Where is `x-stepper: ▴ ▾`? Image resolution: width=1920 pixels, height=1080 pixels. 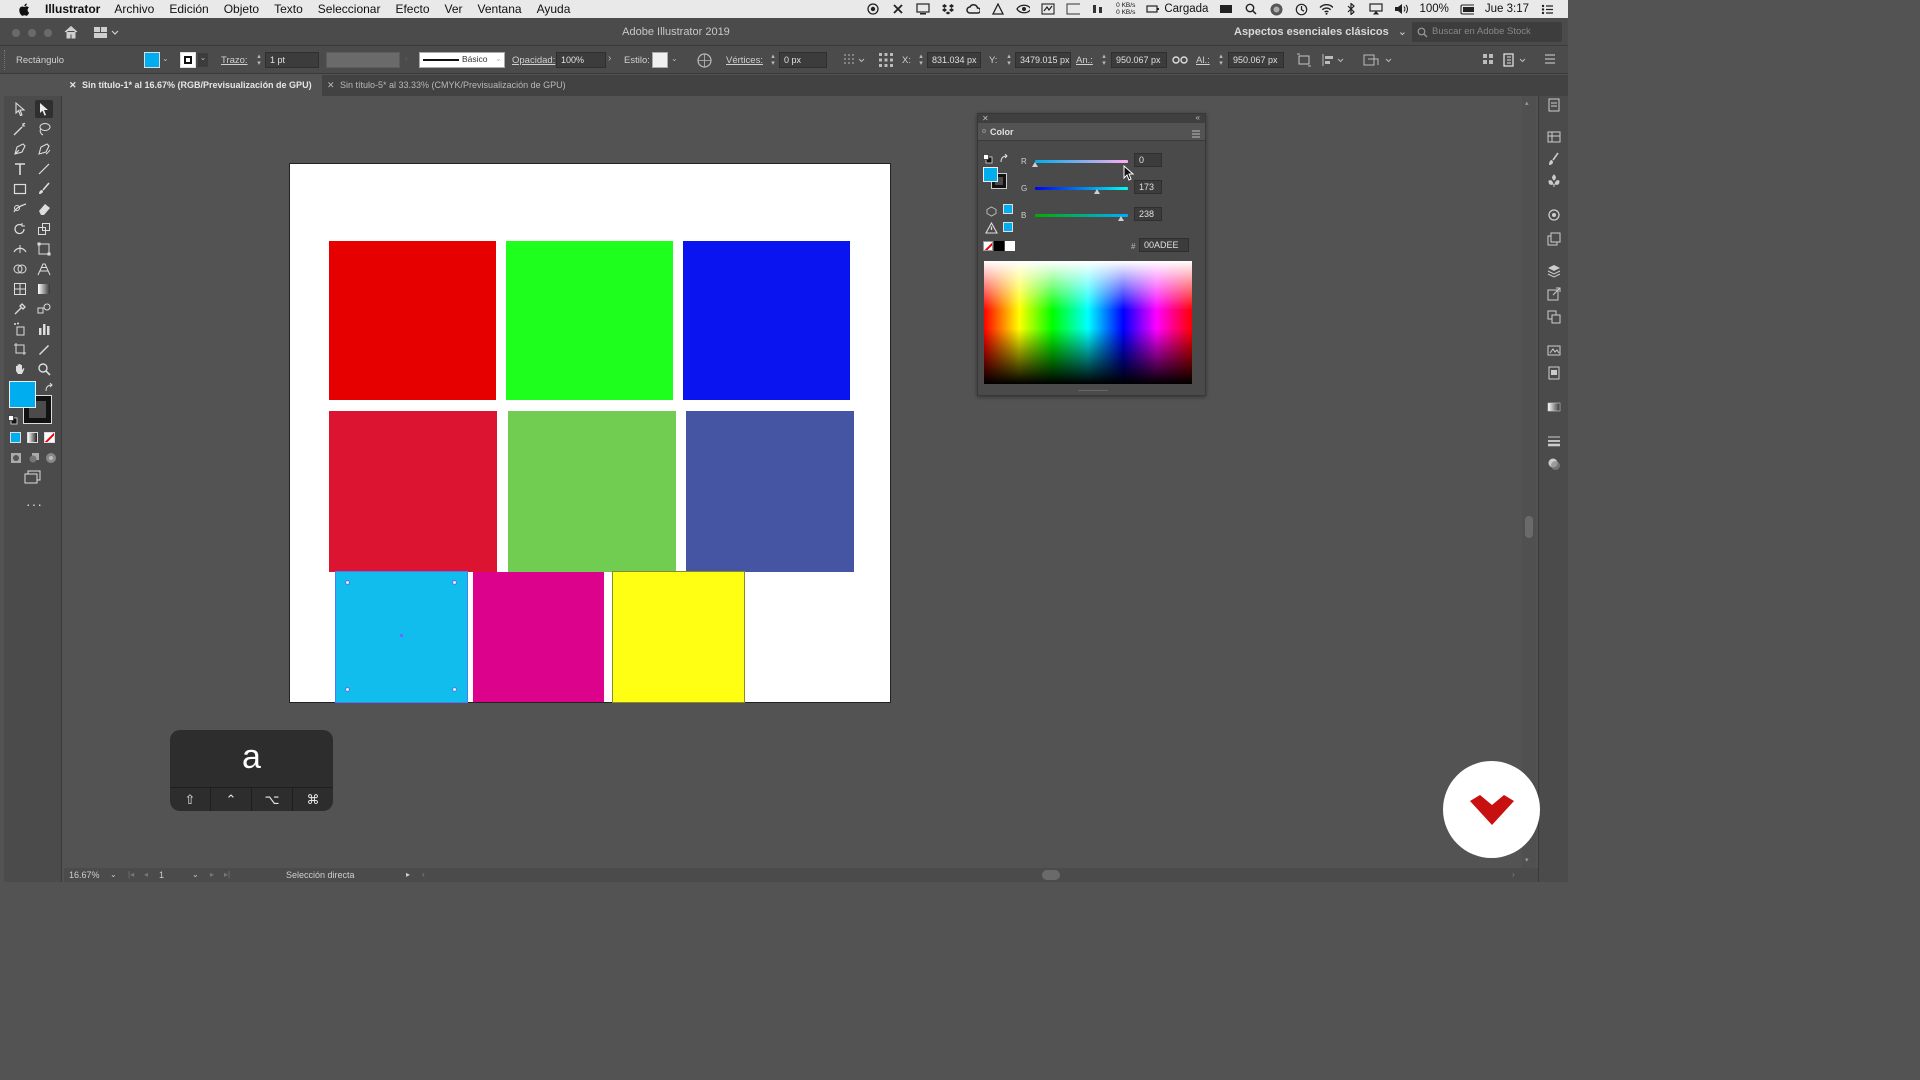
x-stepper: ▴ ▾ is located at coordinates (921, 60).